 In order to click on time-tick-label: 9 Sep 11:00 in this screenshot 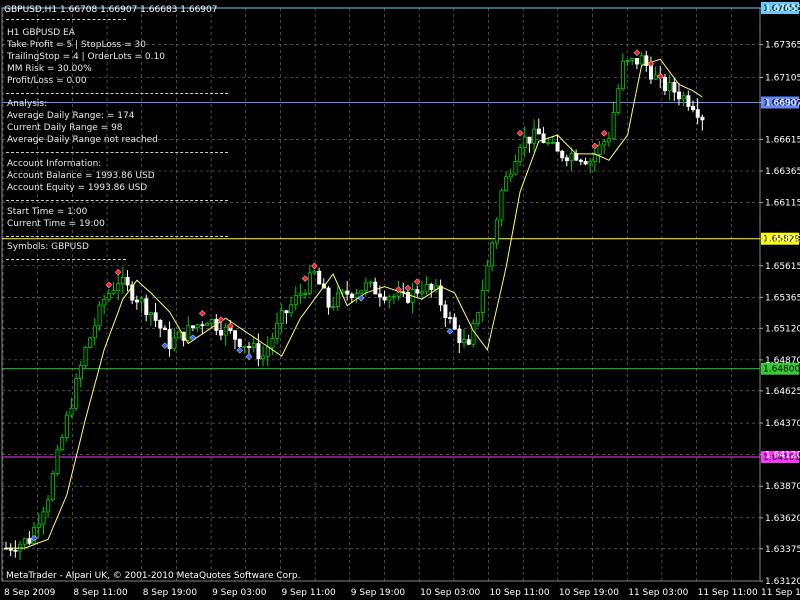, I will do `click(308, 593)`.